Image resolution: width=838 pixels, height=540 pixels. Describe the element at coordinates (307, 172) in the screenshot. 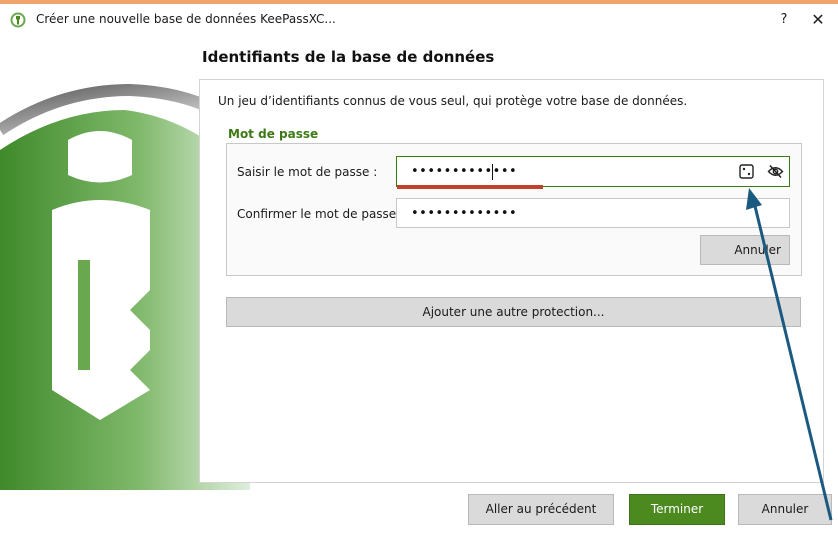

I see `enter-password-label: Saisir le mot de passe :` at that location.